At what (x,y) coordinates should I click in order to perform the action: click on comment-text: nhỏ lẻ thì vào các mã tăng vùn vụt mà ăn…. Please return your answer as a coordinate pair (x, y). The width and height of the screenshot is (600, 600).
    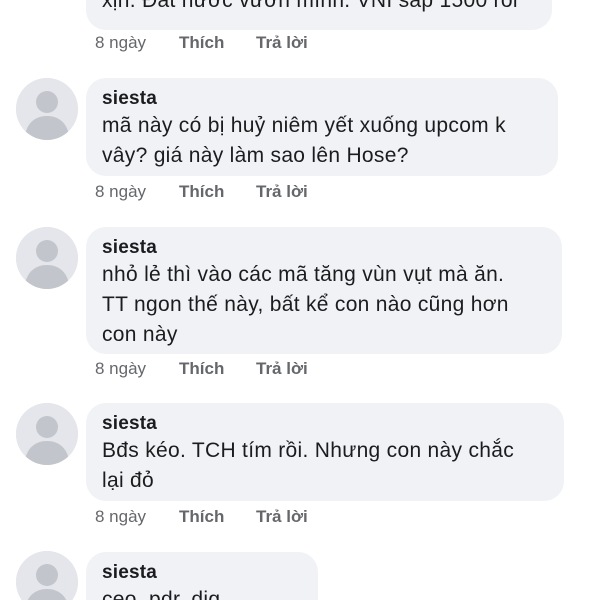
    Looking at the image, I should click on (305, 304).